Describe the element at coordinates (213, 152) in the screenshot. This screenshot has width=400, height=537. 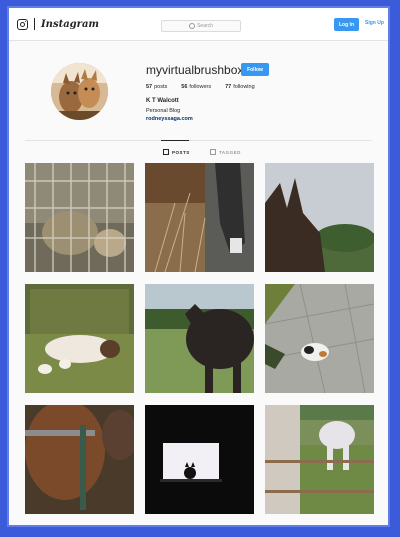
I see `tagged-icon` at that location.